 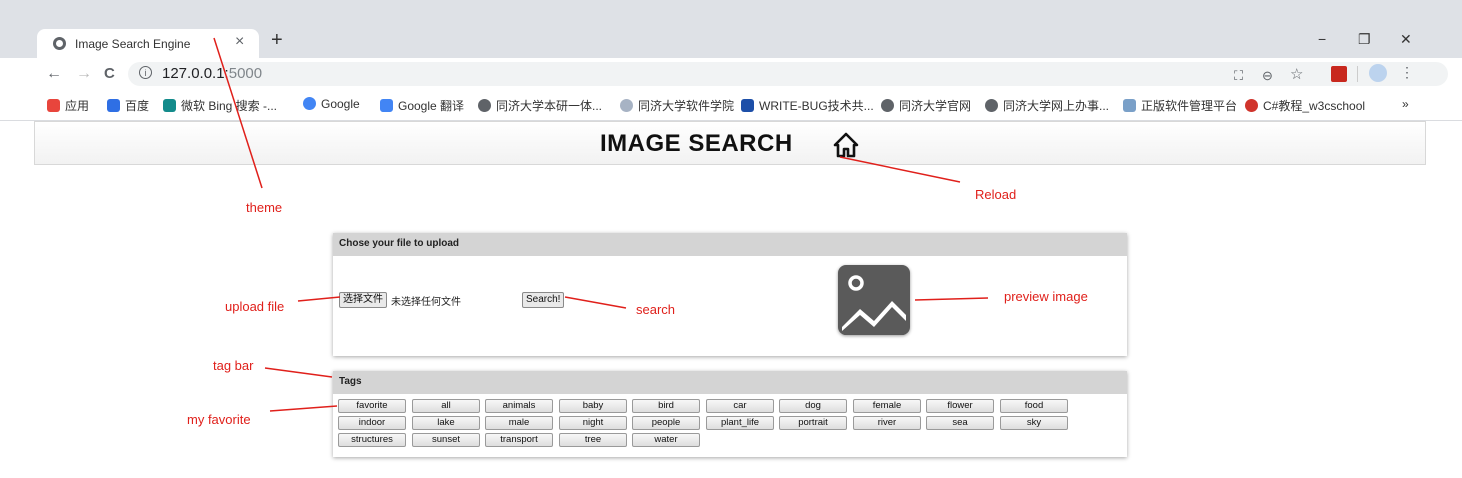 I want to click on zoom-icon: ⊖, so click(x=1267, y=76).